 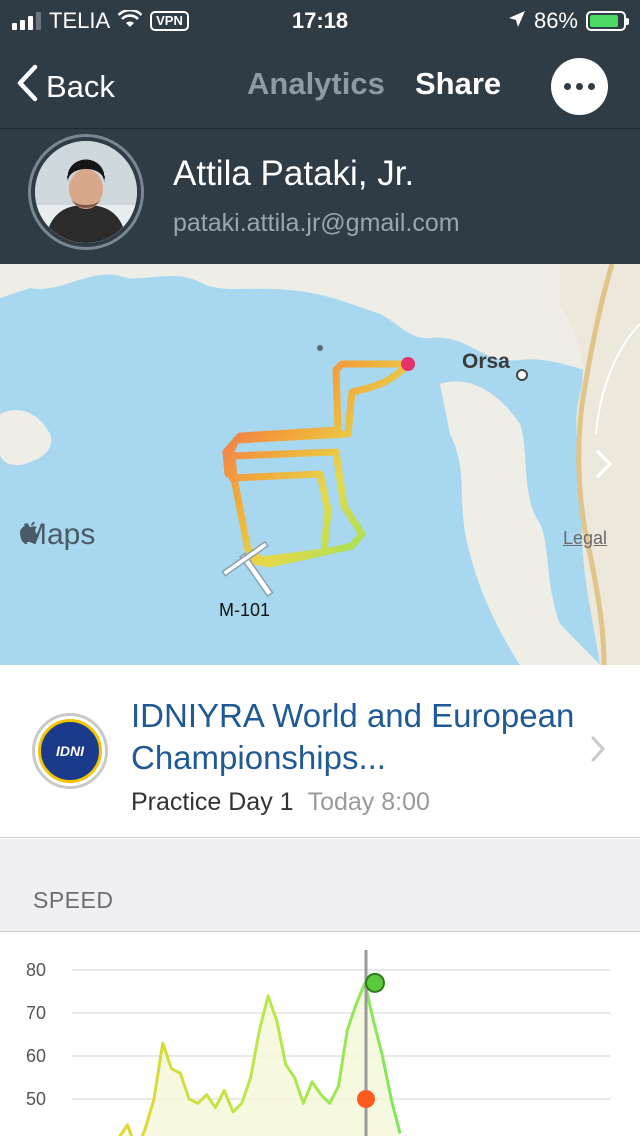 What do you see at coordinates (73, 900) in the screenshot?
I see `speed-section-label: SPEED` at bounding box center [73, 900].